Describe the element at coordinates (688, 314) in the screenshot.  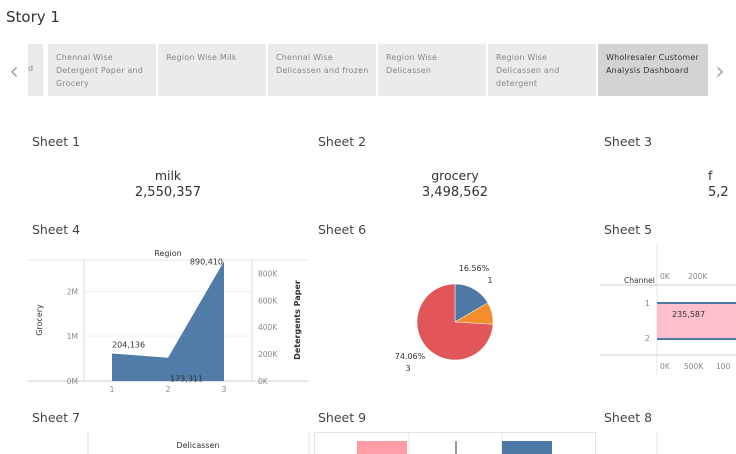
I see `channel-data-label: 235,587` at that location.